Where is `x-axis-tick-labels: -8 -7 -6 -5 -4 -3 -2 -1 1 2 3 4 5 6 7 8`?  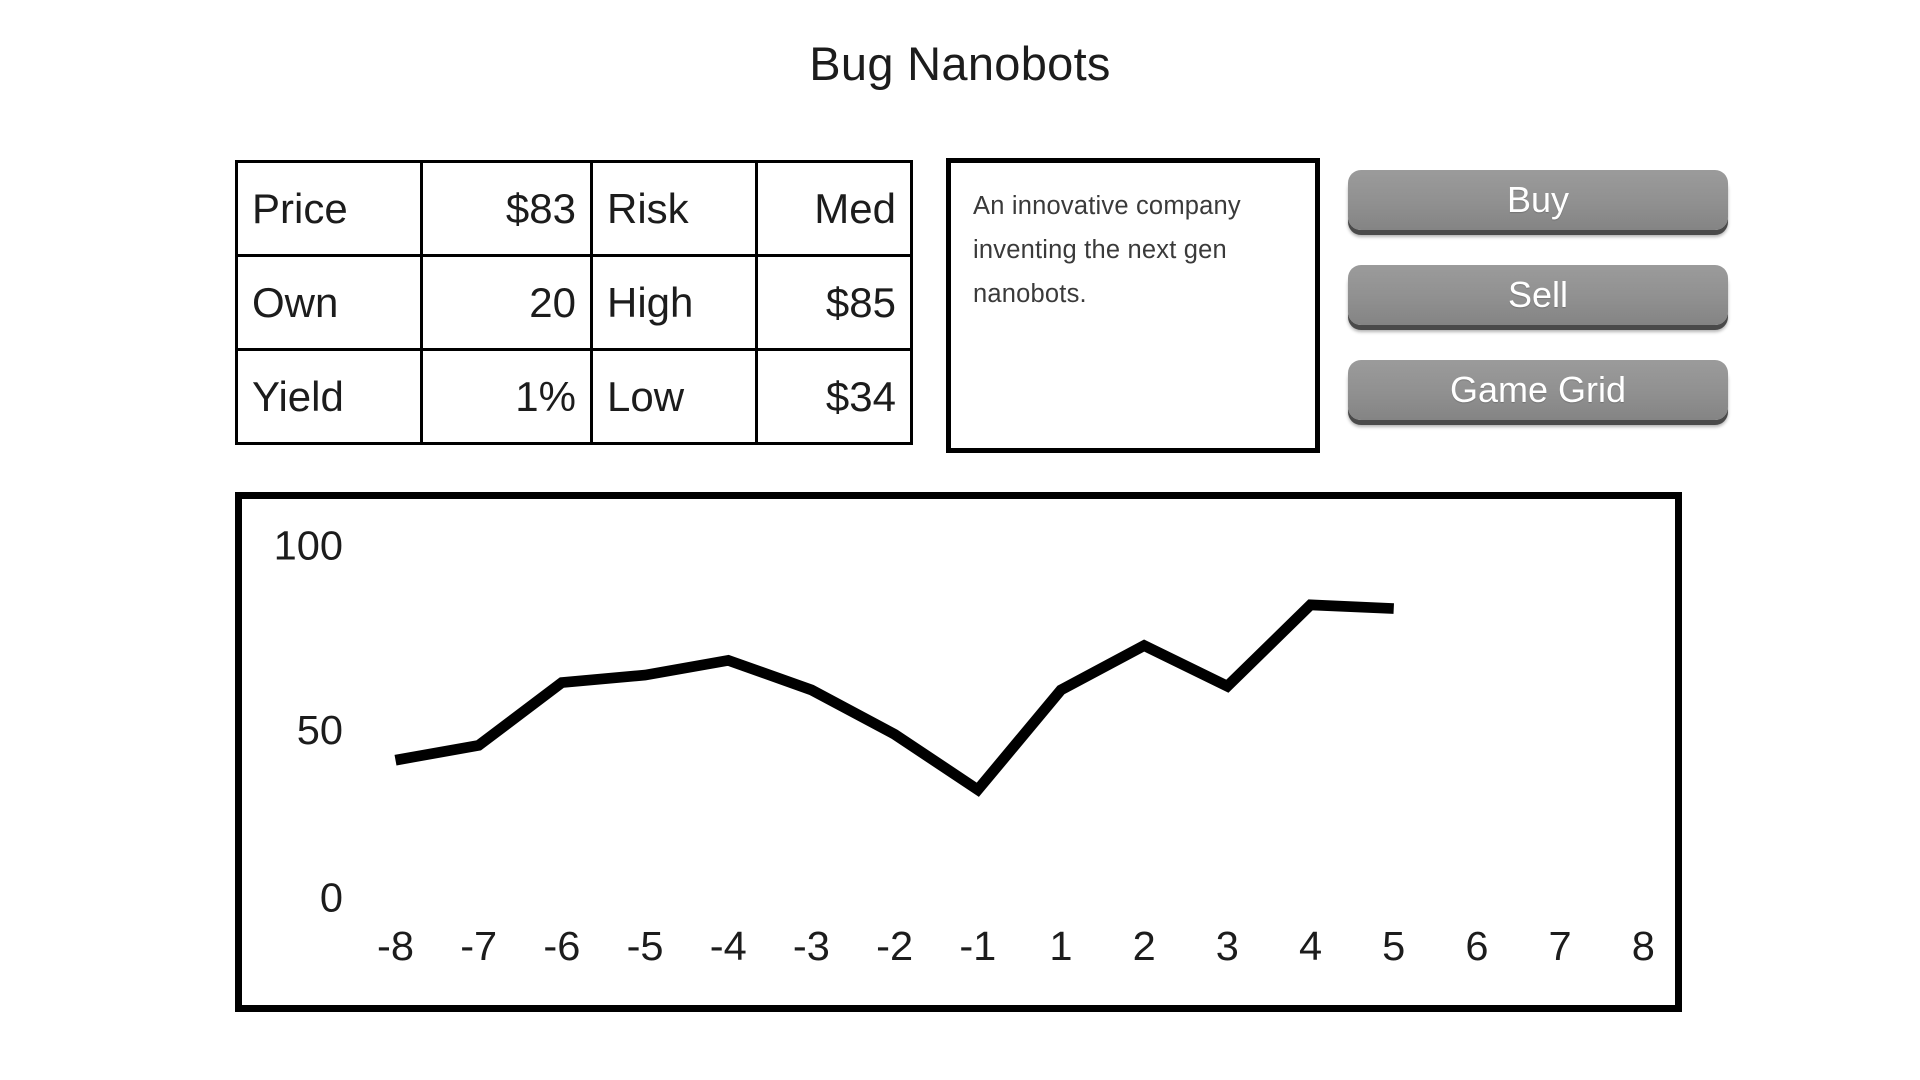 x-axis-tick-labels: -8 -7 -6 -5 -4 -3 -2 -1 1 2 3 4 5 6 7 8 is located at coordinates (1016, 947).